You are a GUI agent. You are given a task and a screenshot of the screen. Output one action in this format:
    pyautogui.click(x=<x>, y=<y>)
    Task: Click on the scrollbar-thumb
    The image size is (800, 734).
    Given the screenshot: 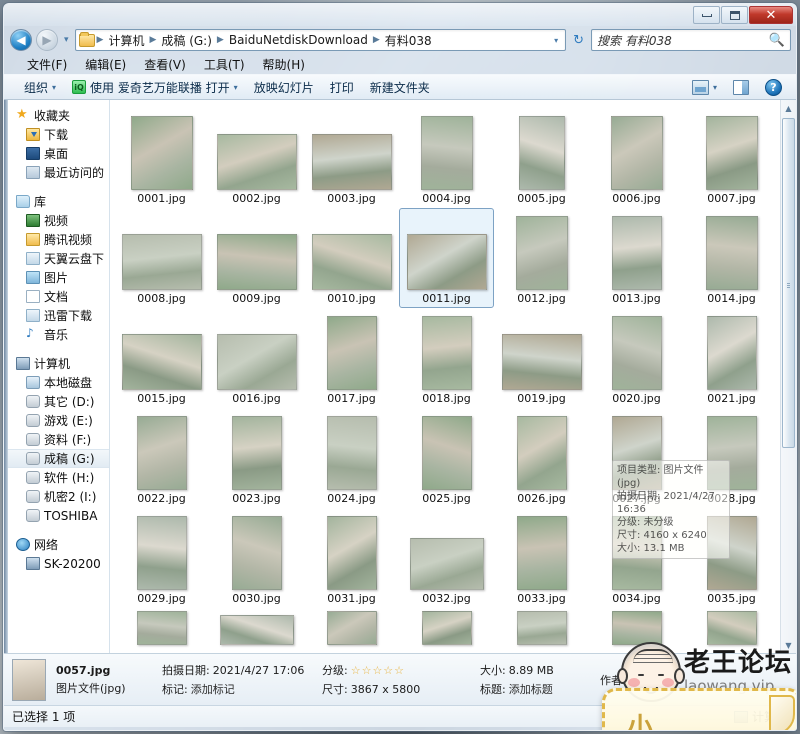 What is the action you would take?
    pyautogui.click(x=788, y=283)
    